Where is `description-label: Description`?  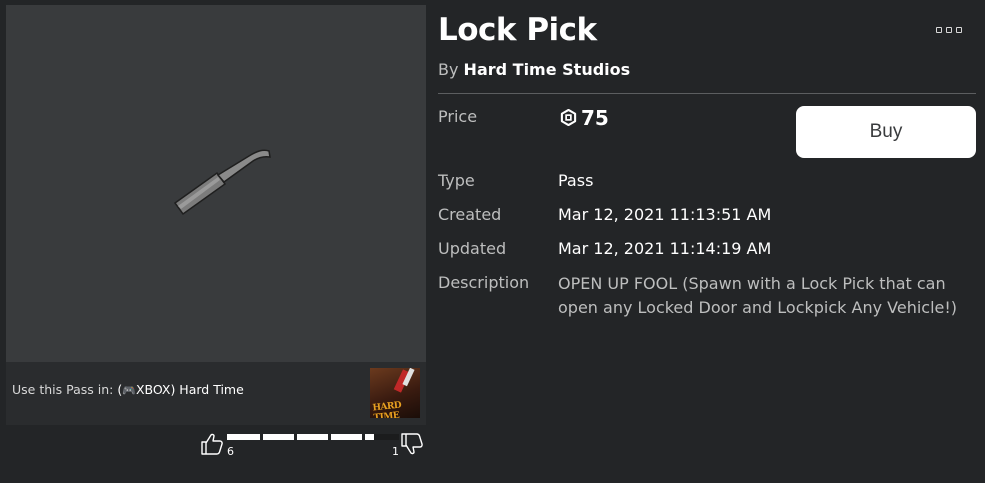
description-label: Description is located at coordinates (484, 282).